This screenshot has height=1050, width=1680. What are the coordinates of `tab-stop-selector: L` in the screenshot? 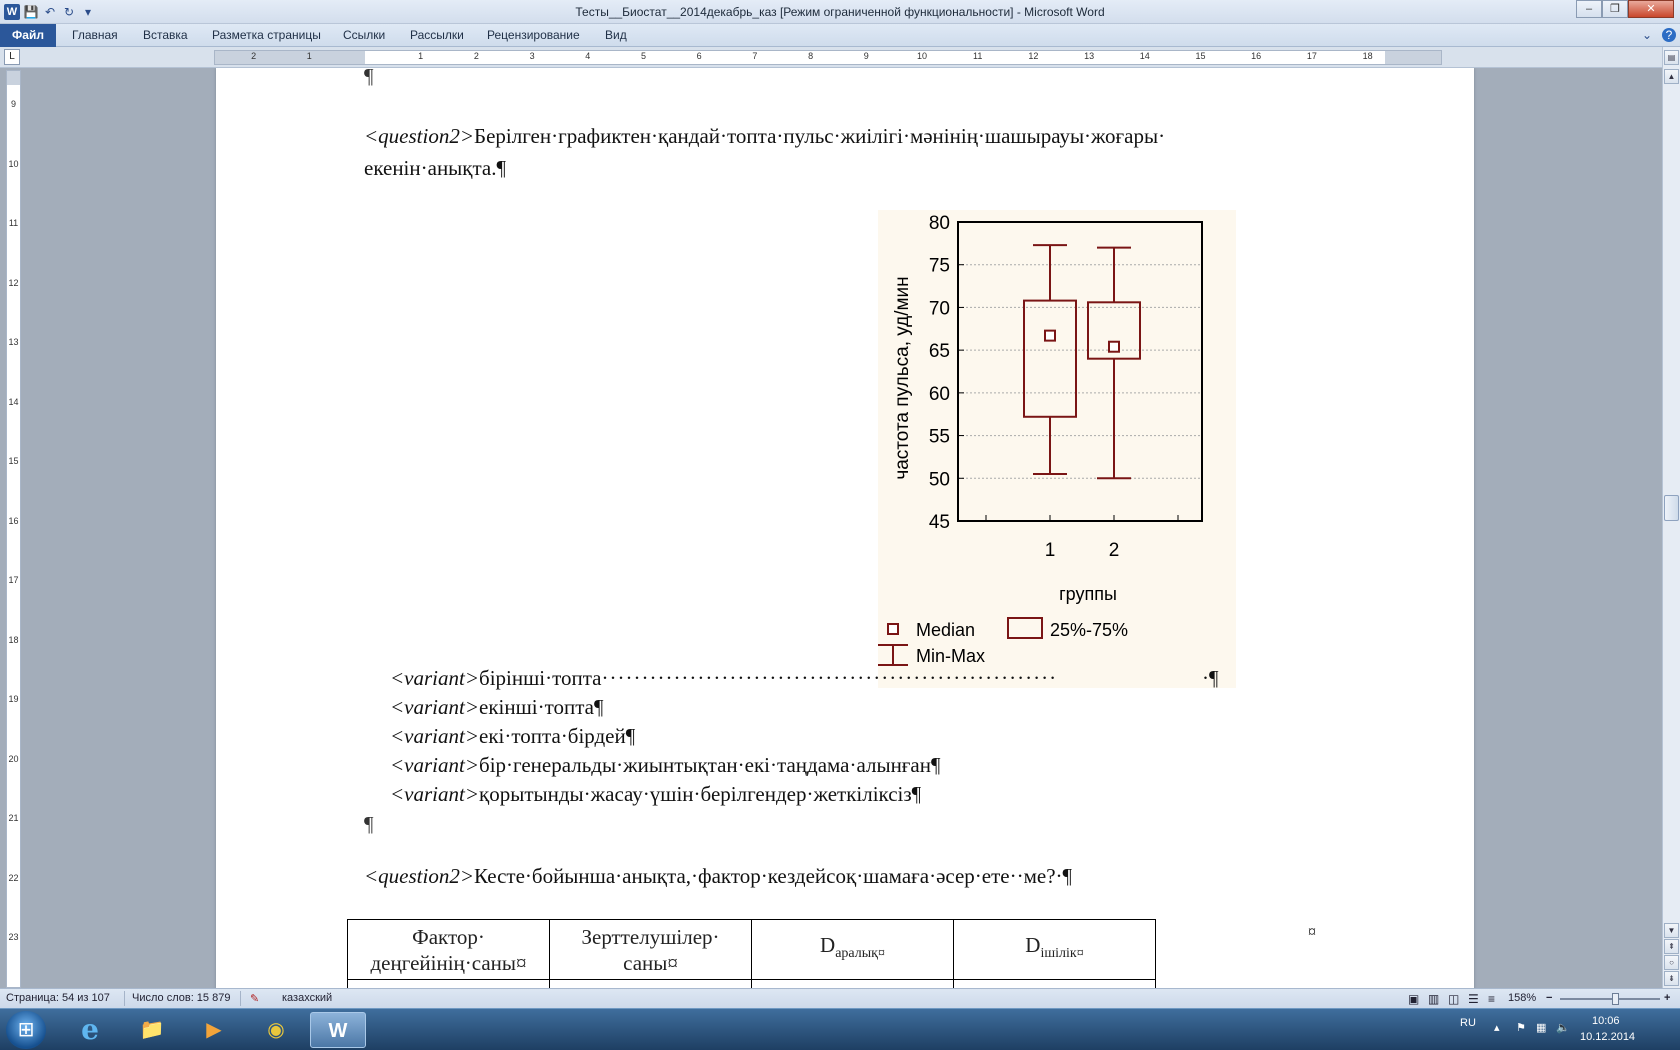 It's located at (12, 57).